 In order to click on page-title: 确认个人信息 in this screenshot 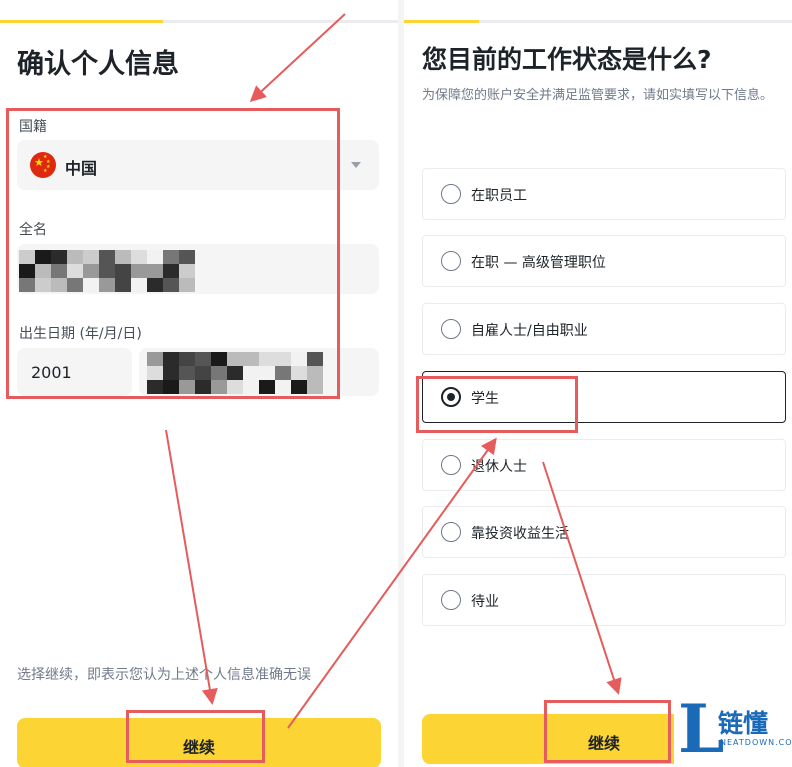, I will do `click(98, 64)`.